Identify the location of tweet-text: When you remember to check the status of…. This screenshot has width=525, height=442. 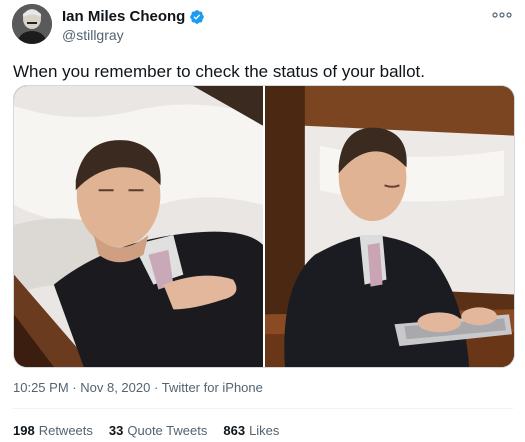
(219, 71).